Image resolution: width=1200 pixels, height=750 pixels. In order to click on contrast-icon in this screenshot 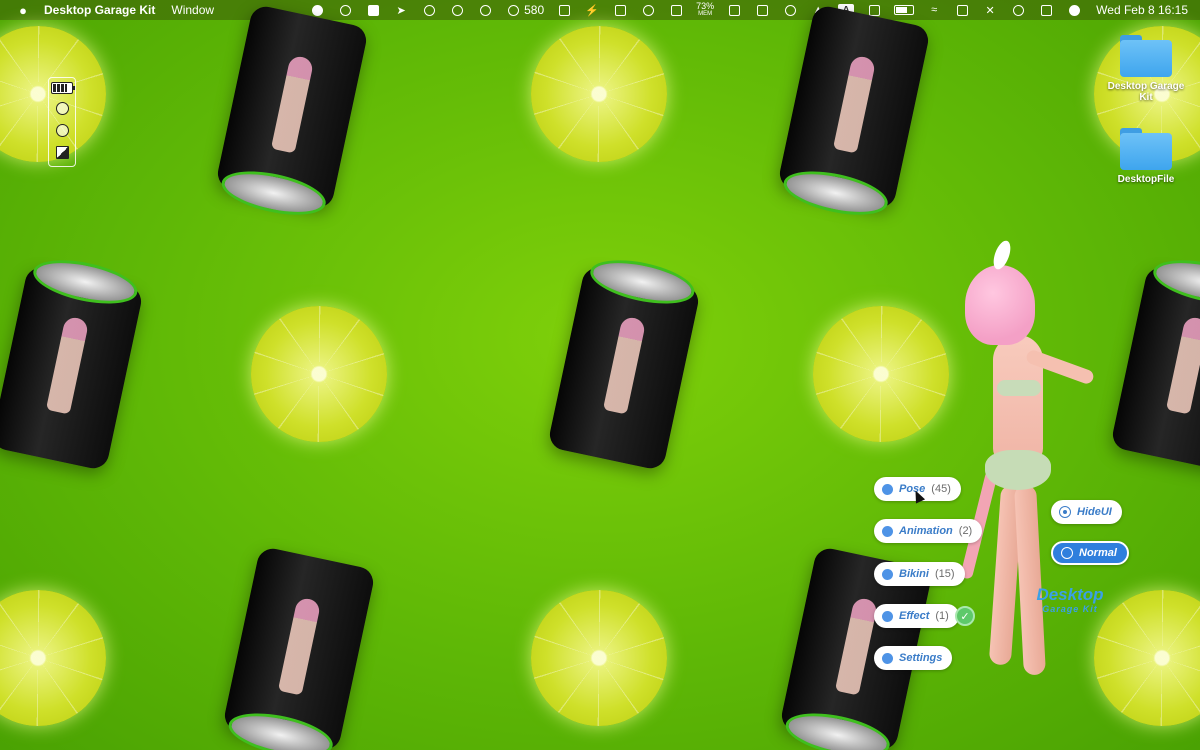, I will do `click(62, 152)`.